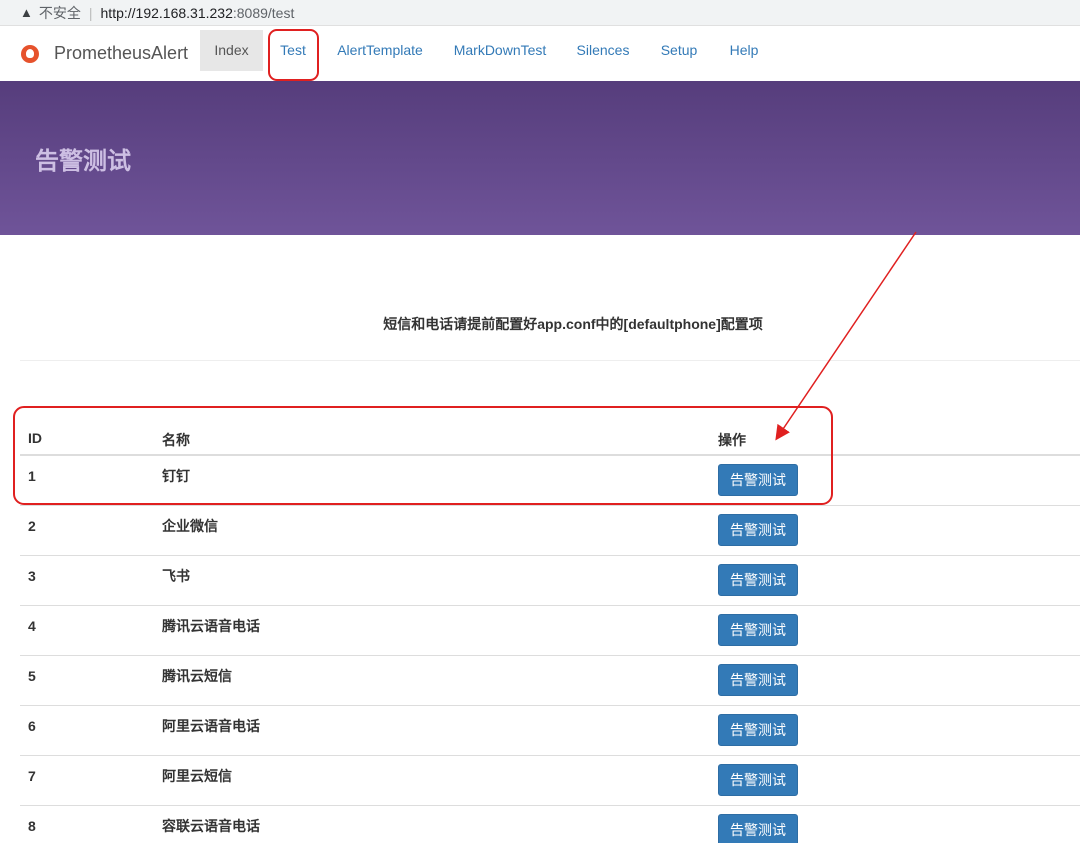  Describe the element at coordinates (732, 440) in the screenshot. I see `header-action: 操作` at that location.